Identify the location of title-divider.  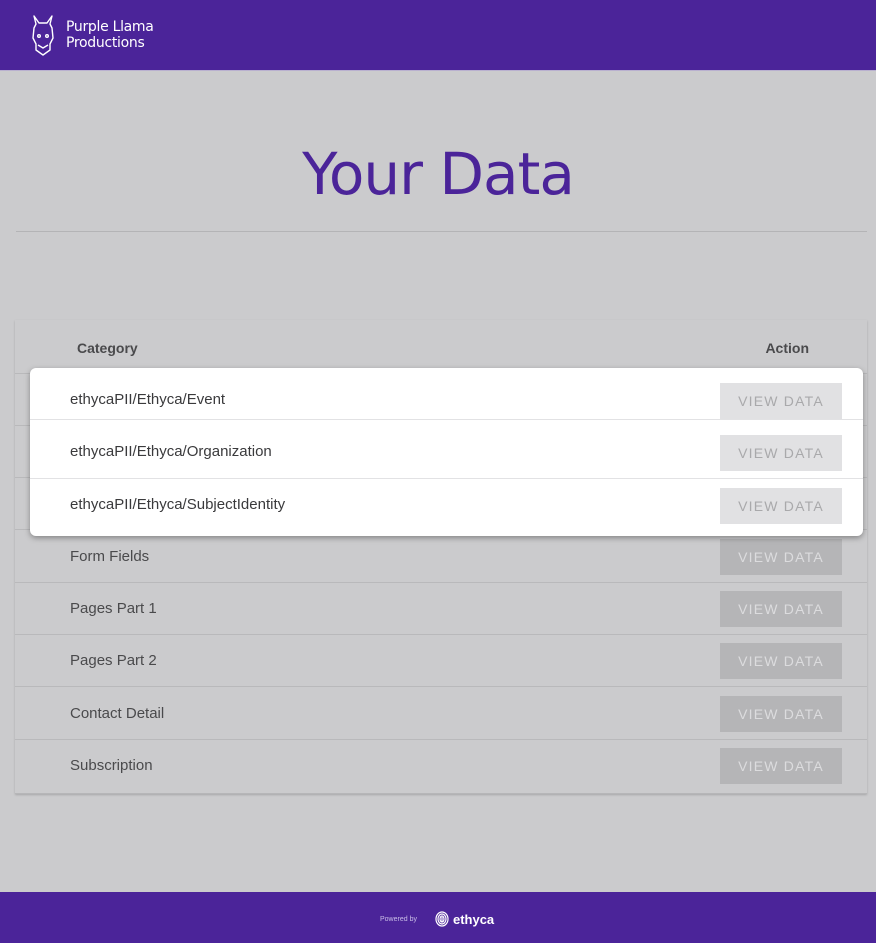
(441, 231).